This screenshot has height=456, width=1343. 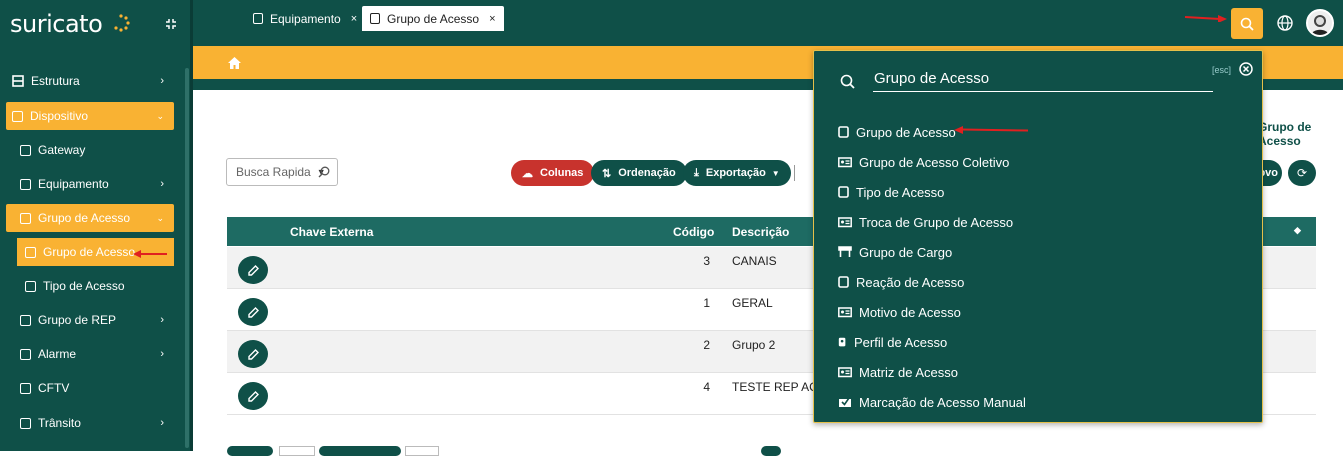 I want to click on sidebar-item-estrutura: Estrutura ›, so click(x=90, y=81).